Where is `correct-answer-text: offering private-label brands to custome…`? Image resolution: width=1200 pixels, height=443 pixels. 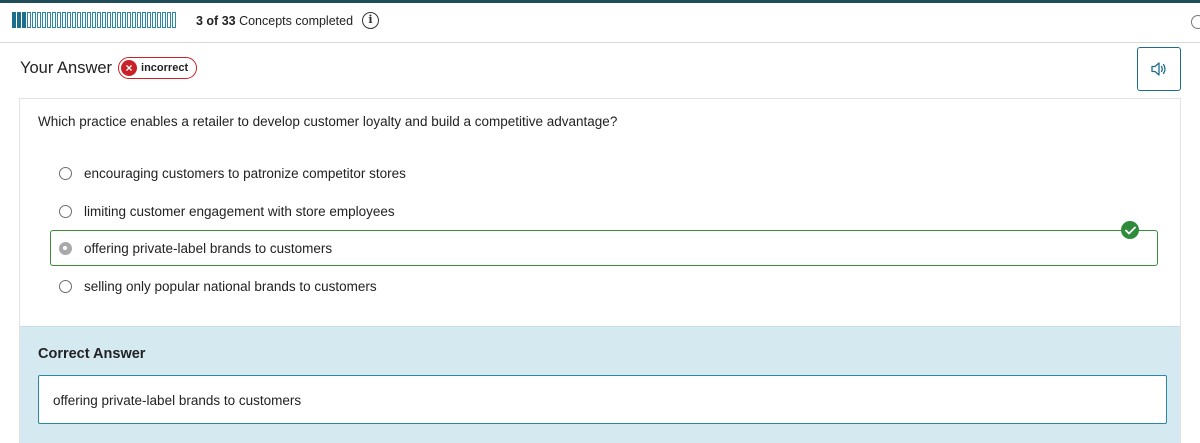 correct-answer-text: offering private-label brands to custome… is located at coordinates (177, 400).